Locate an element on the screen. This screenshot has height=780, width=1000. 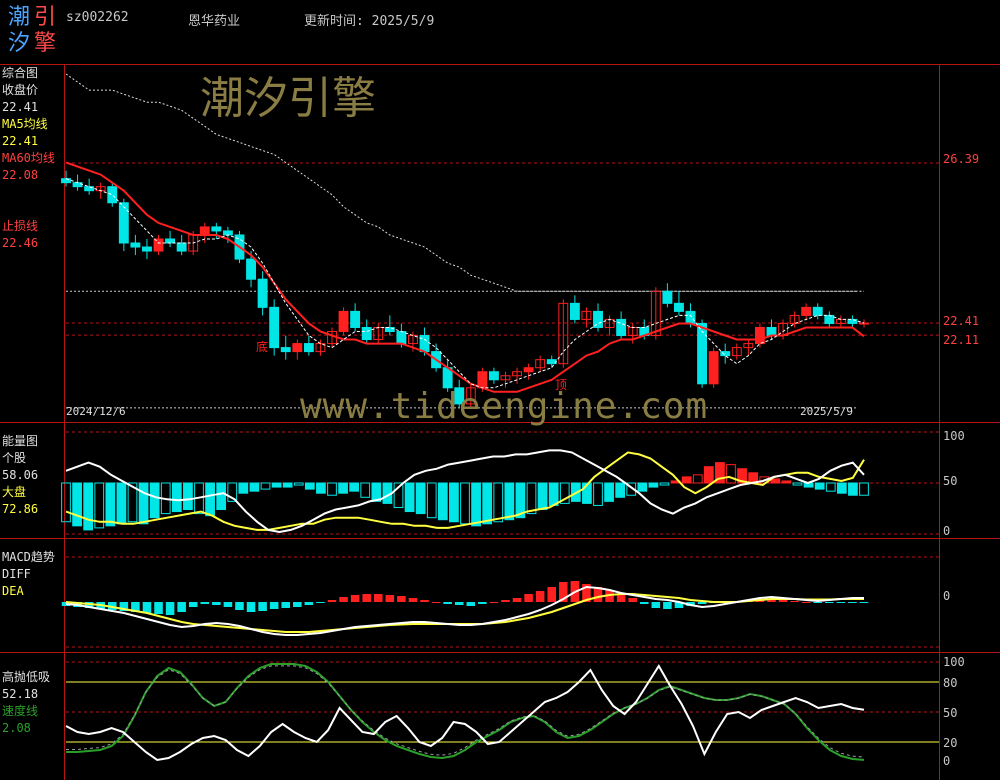
date-end: 2025/5/9 is located at coordinates (826, 411).